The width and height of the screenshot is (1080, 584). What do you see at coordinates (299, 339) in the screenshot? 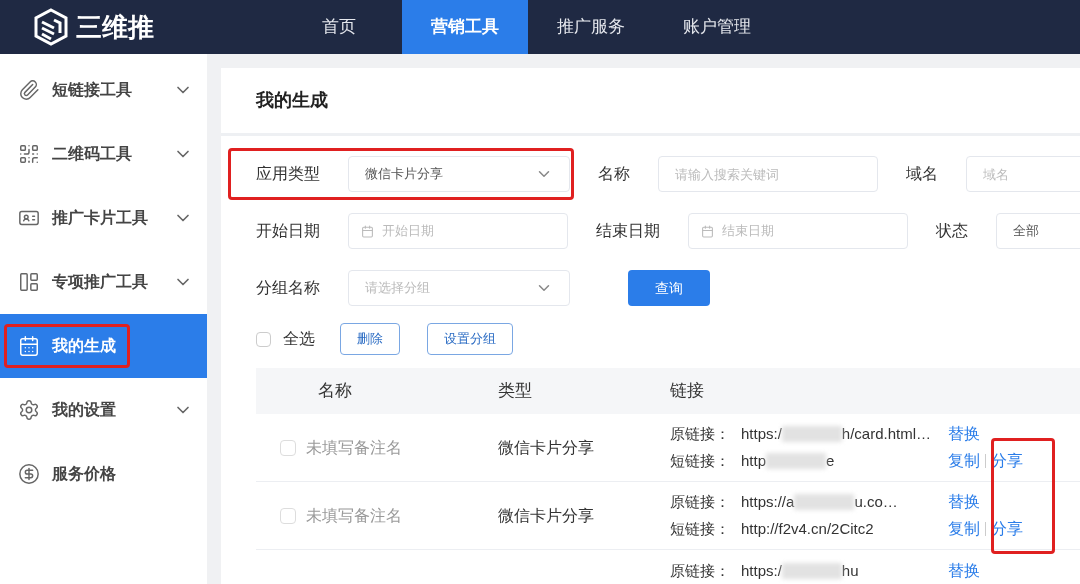
I see `select-all-label: 全选` at bounding box center [299, 339].